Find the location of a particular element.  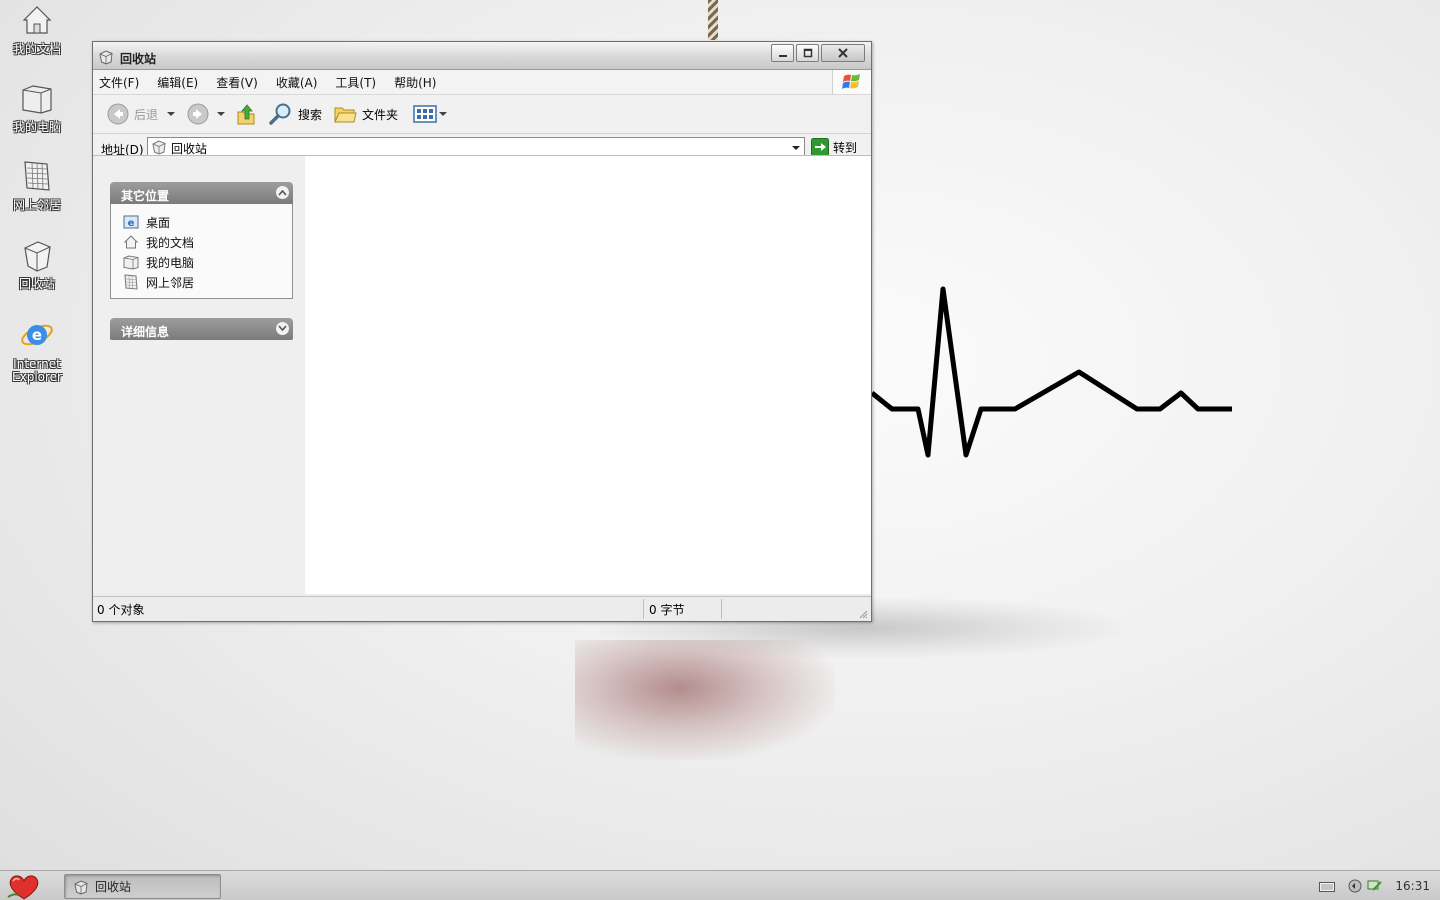

back-history-dropdown is located at coordinates (171, 114).